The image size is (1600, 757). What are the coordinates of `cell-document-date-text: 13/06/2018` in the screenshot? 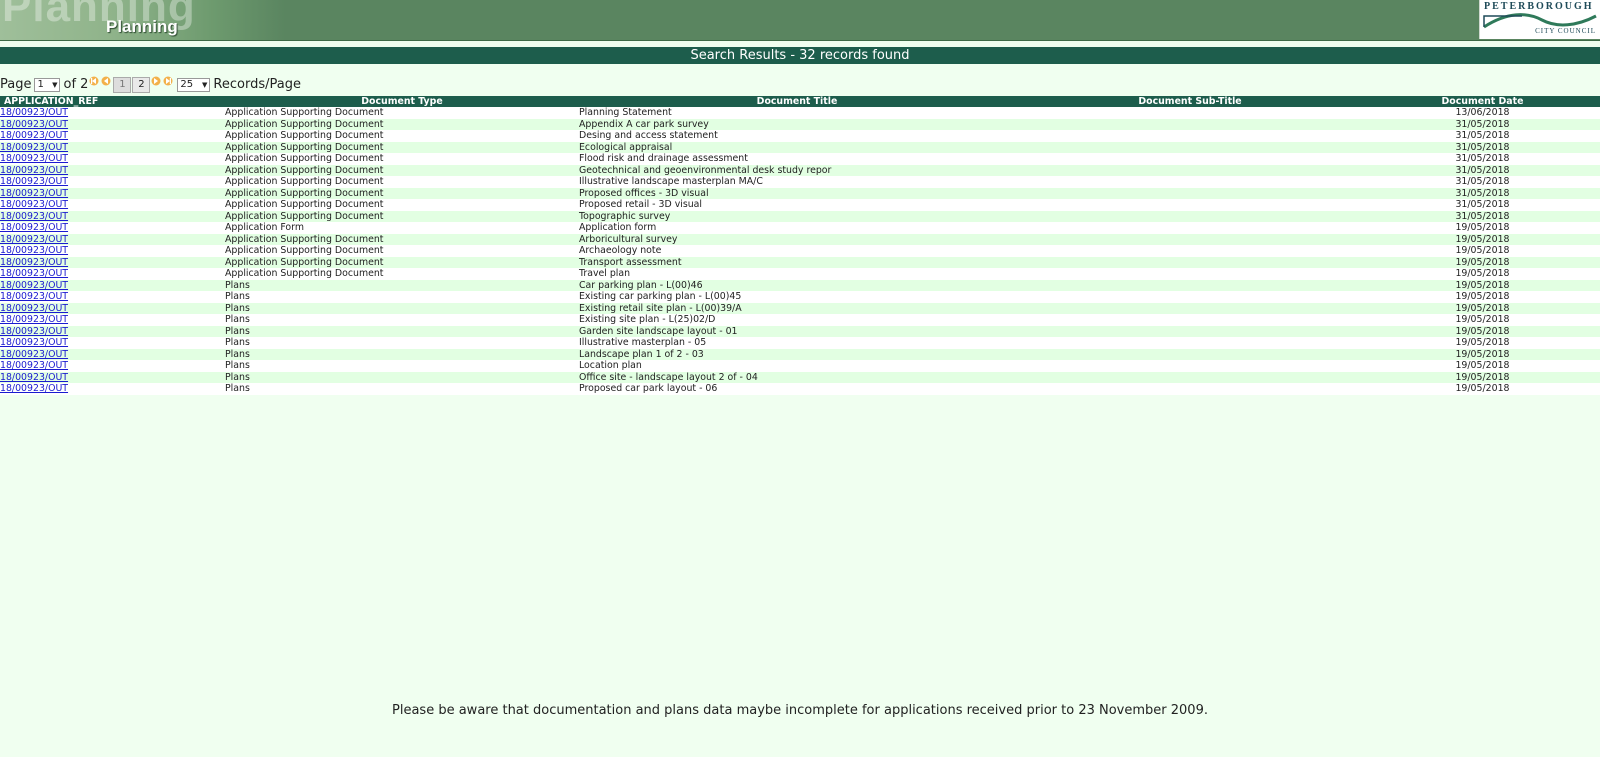 It's located at (1482, 112).